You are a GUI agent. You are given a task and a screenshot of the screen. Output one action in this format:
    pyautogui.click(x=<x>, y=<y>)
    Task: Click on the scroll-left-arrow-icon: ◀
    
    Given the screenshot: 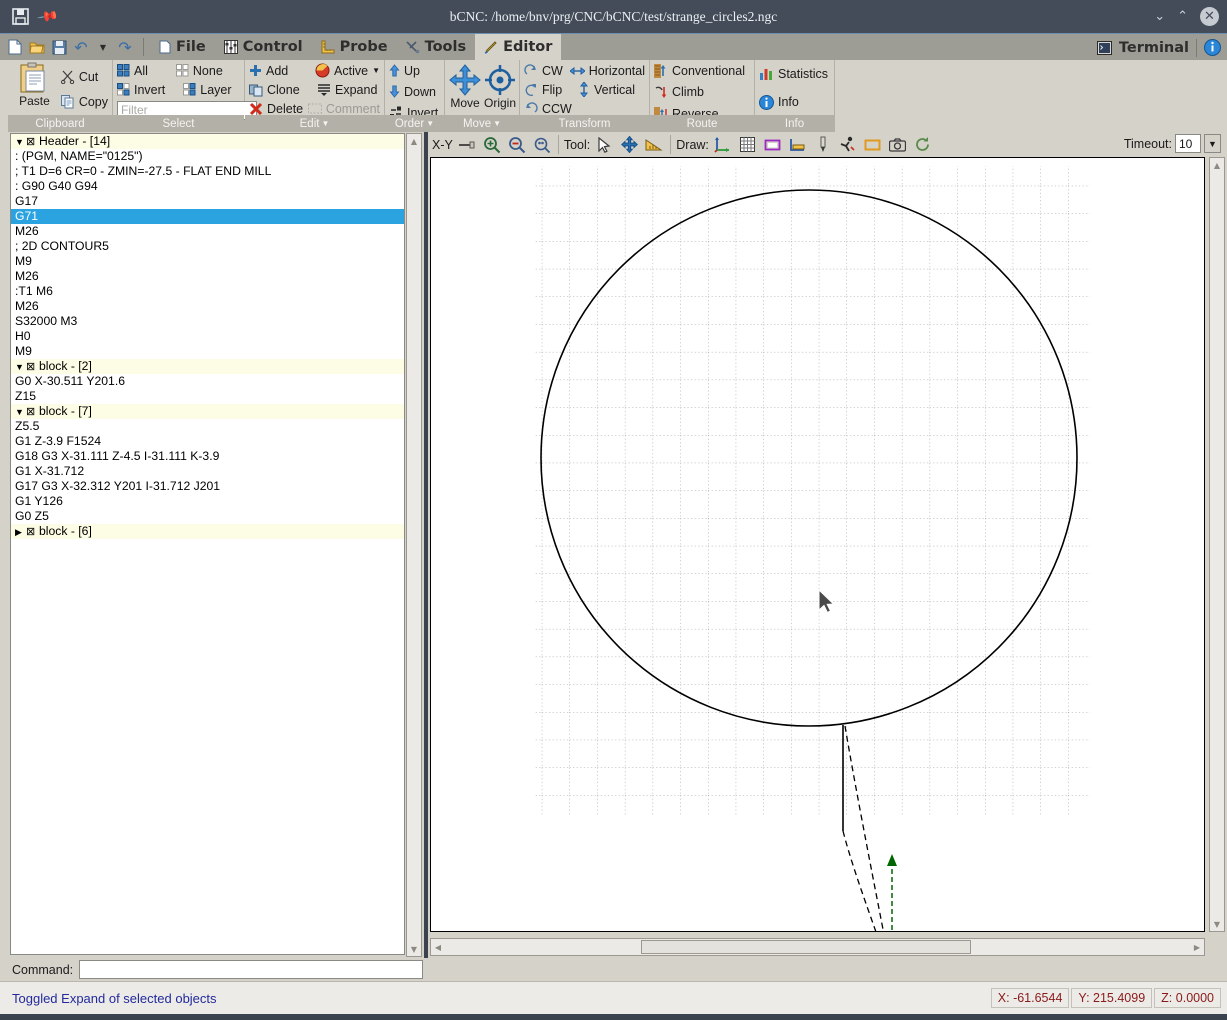 What is the action you would take?
    pyautogui.click(x=438, y=947)
    